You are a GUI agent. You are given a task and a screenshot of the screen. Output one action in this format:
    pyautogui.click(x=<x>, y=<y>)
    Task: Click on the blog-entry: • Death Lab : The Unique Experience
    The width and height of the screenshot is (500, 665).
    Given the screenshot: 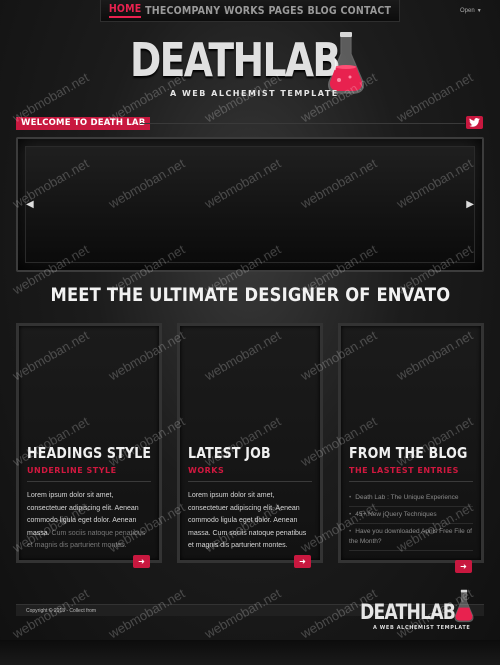 What is the action you would take?
    pyautogui.click(x=411, y=498)
    